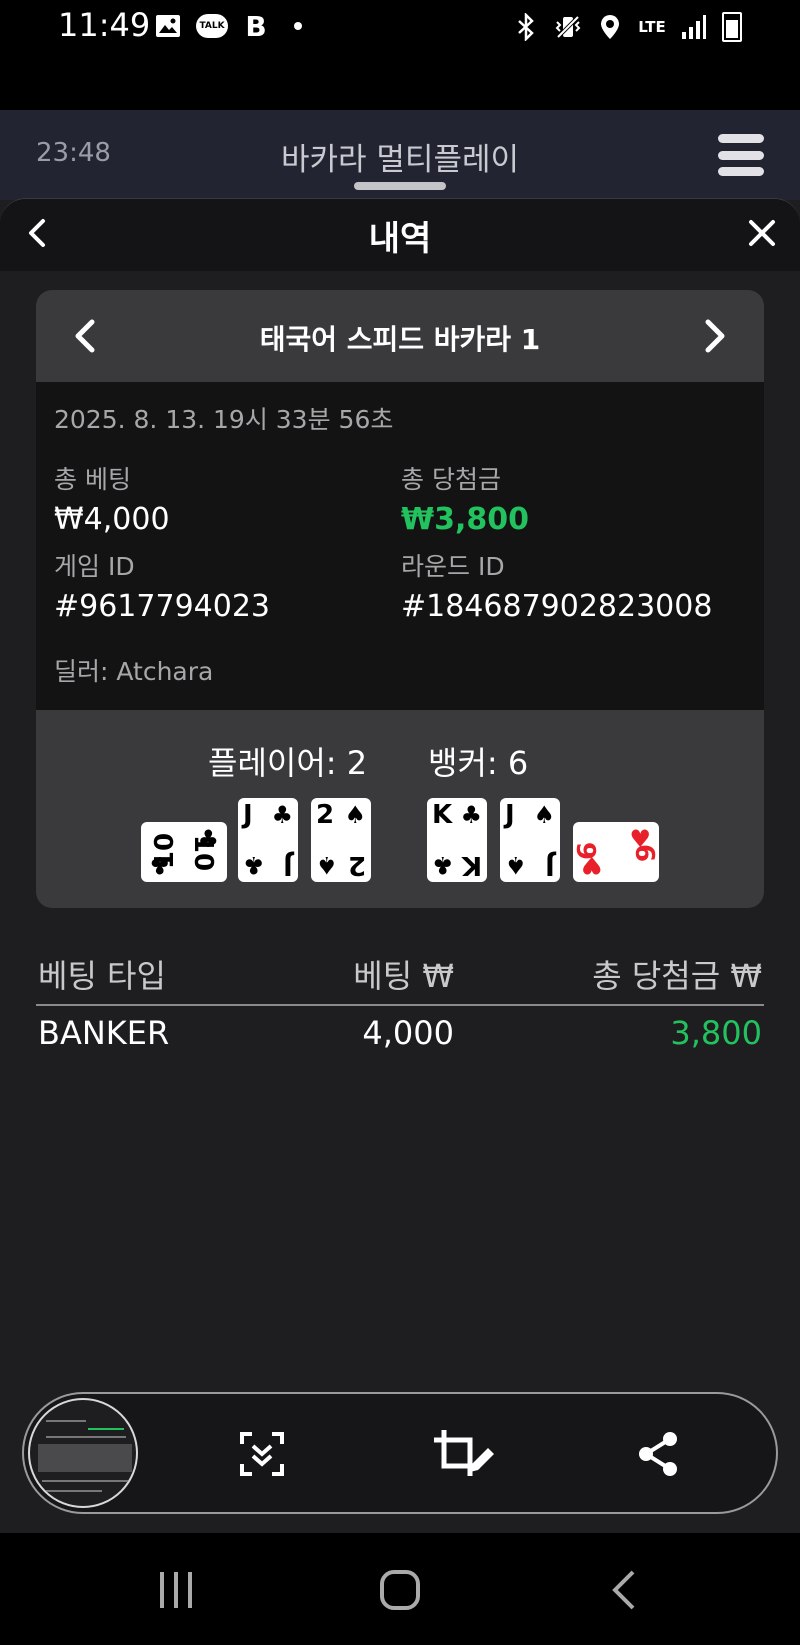 This screenshot has height=1645, width=800. Describe the element at coordinates (624, 1590) in the screenshot. I see `back-icon` at that location.